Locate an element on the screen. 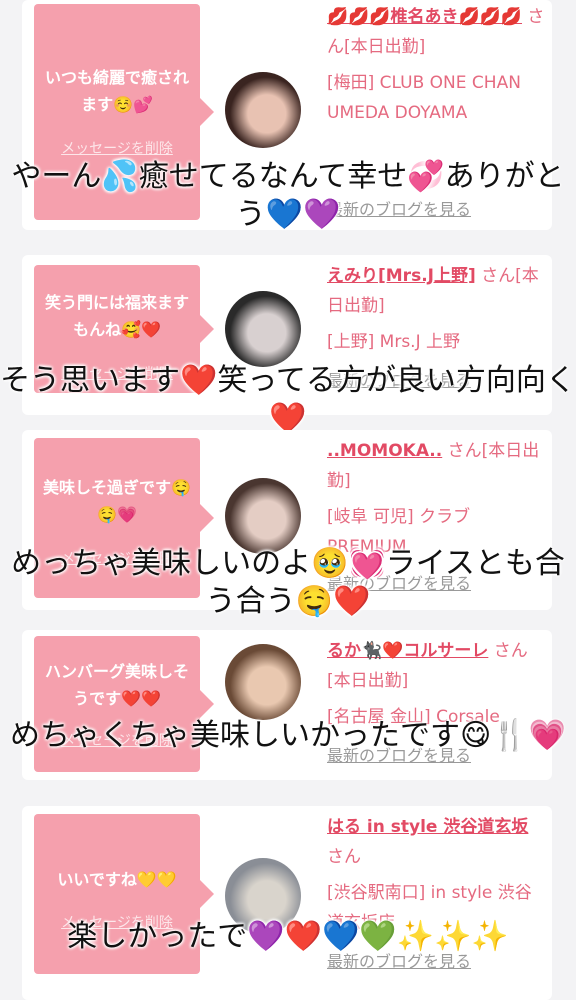 Image resolution: width=576 pixels, height=1000 pixels. sender-name-link: はる in style 渋谷道玄坂 is located at coordinates (427, 827).